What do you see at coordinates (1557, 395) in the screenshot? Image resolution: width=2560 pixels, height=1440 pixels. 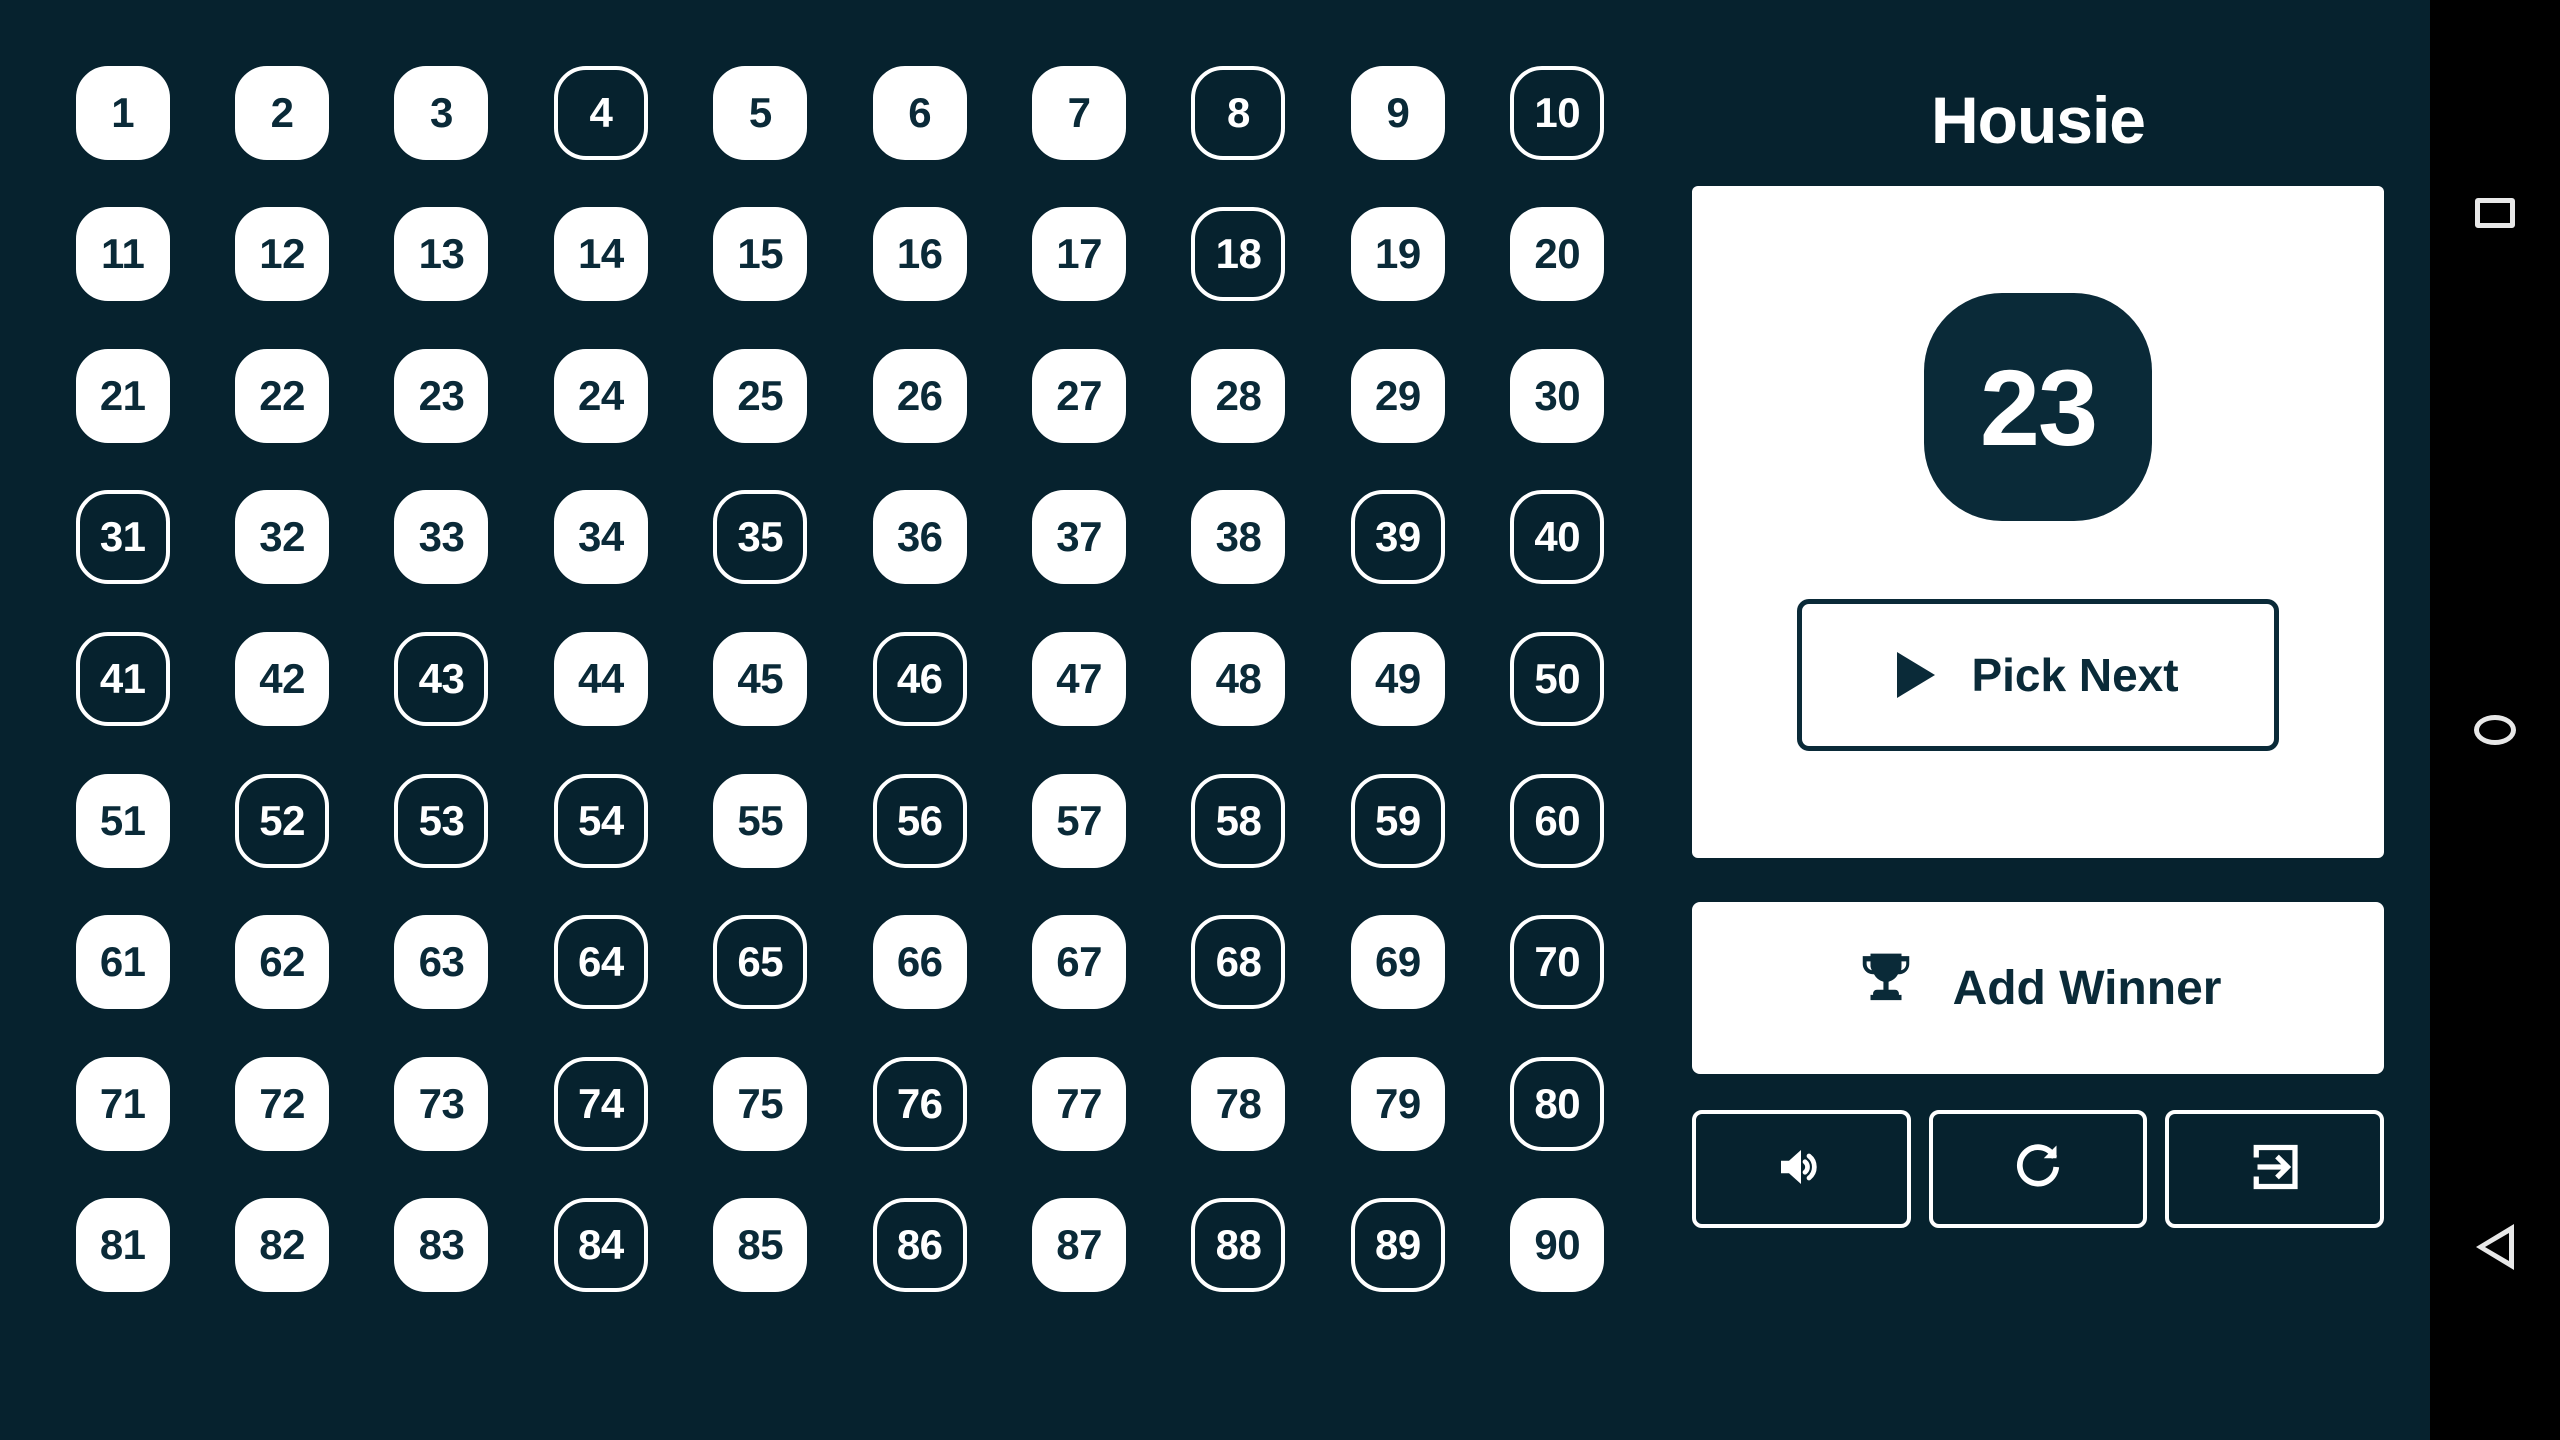 I see `number-chip-30: 30` at bounding box center [1557, 395].